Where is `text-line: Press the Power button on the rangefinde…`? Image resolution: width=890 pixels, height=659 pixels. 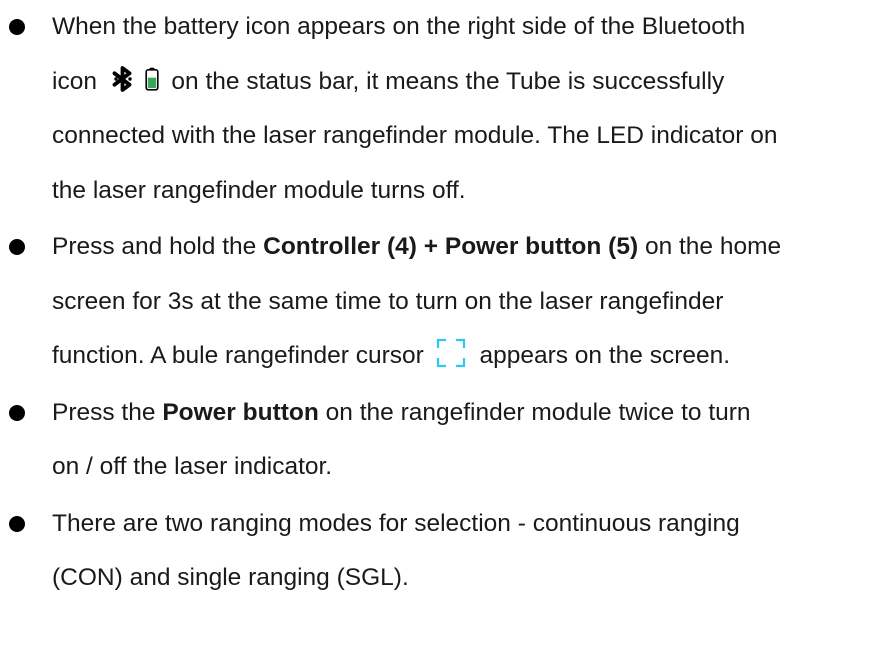
text-line: Press the Power button on the rangefinde… is located at coordinates (401, 412).